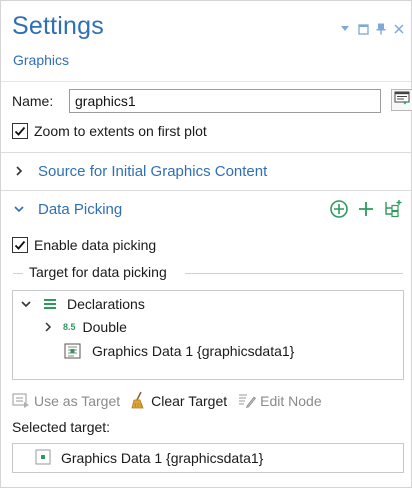  What do you see at coordinates (33, 101) in the screenshot?
I see `name-label: Name:` at bounding box center [33, 101].